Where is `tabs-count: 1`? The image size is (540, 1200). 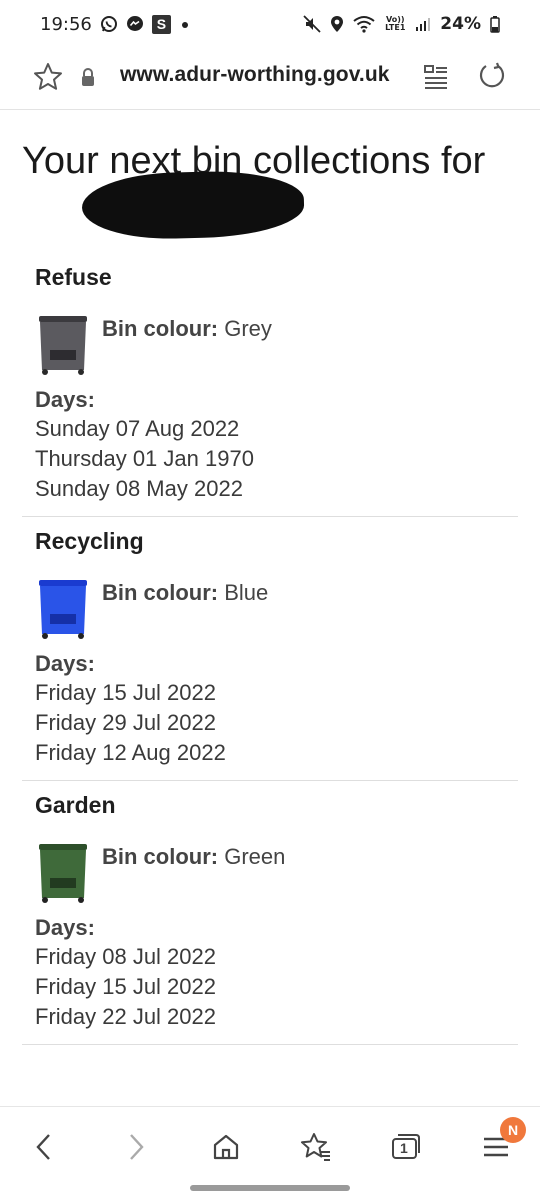 tabs-count: 1 is located at coordinates (404, 1148).